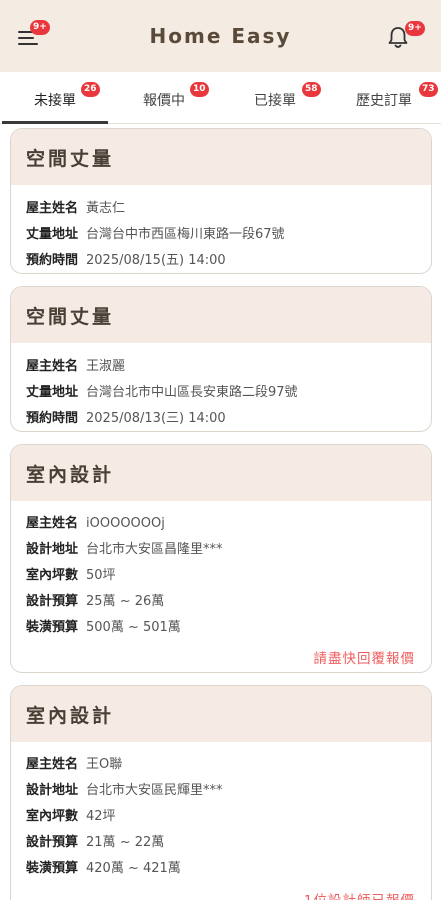  I want to click on detail-row: 屋主姓名 iOOOOOOOj, so click(95, 521).